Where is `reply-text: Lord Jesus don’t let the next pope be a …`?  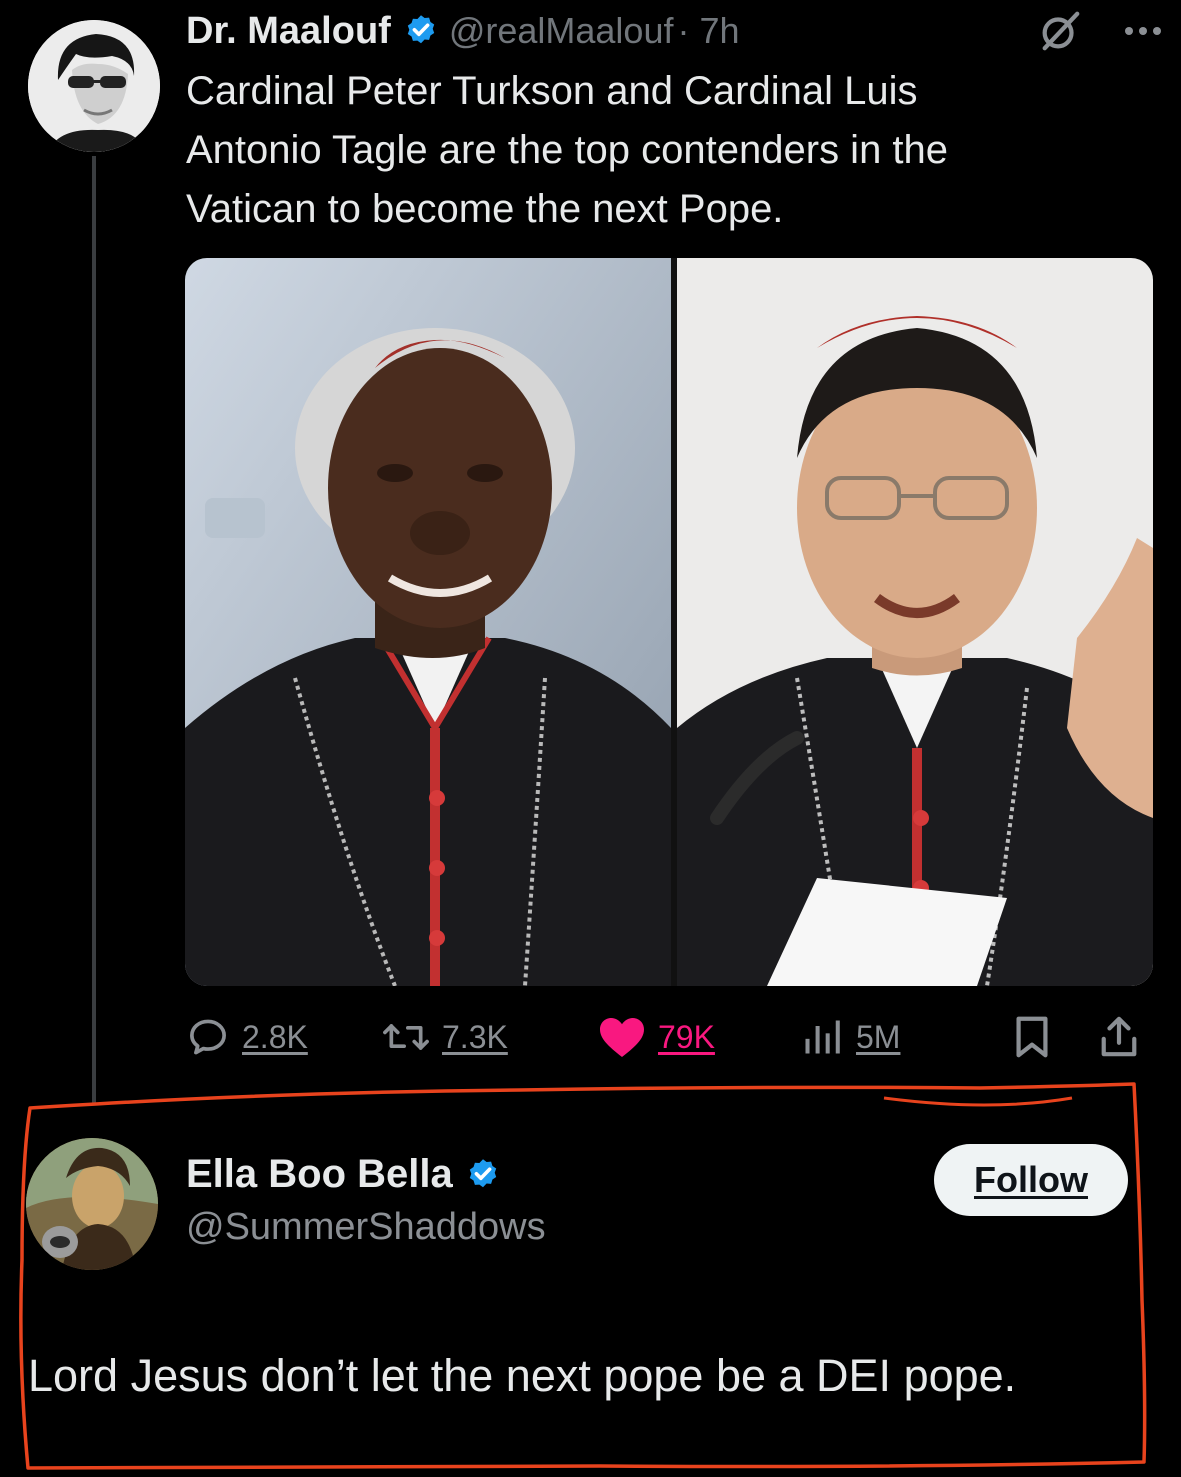 reply-text: Lord Jesus don’t let the next pope be a … is located at coordinates (522, 1375).